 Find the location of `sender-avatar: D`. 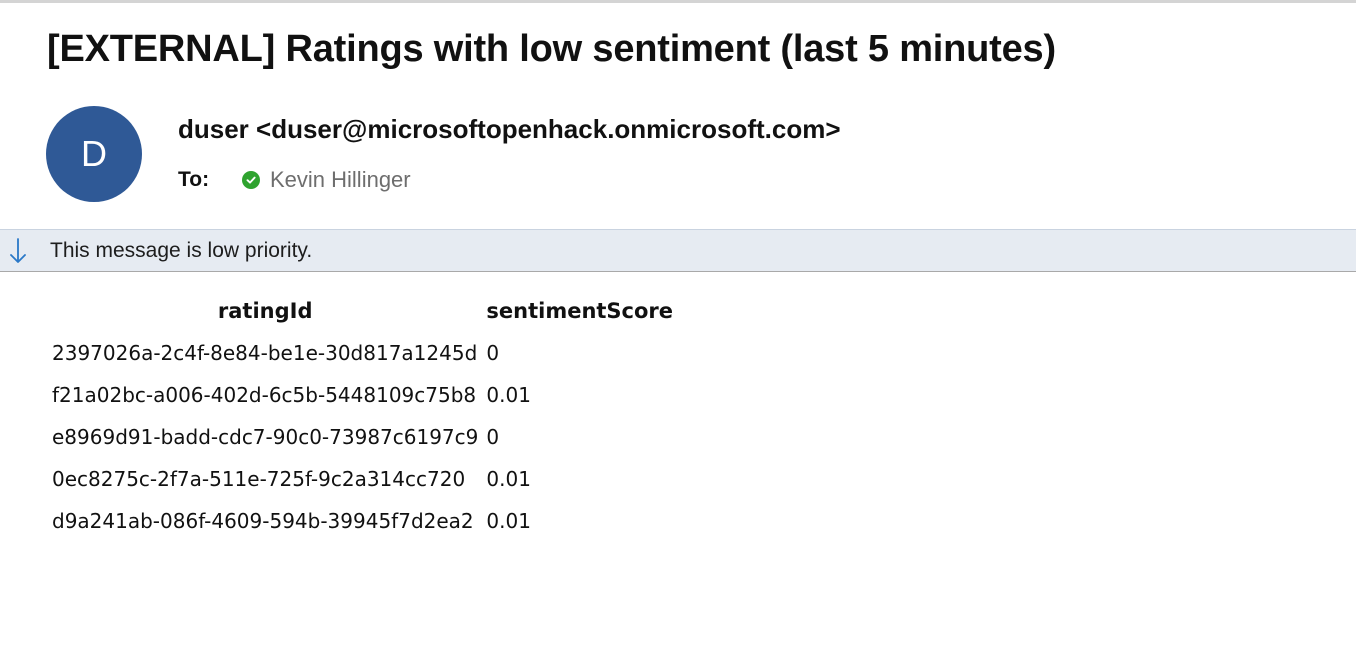

sender-avatar: D is located at coordinates (94, 154).